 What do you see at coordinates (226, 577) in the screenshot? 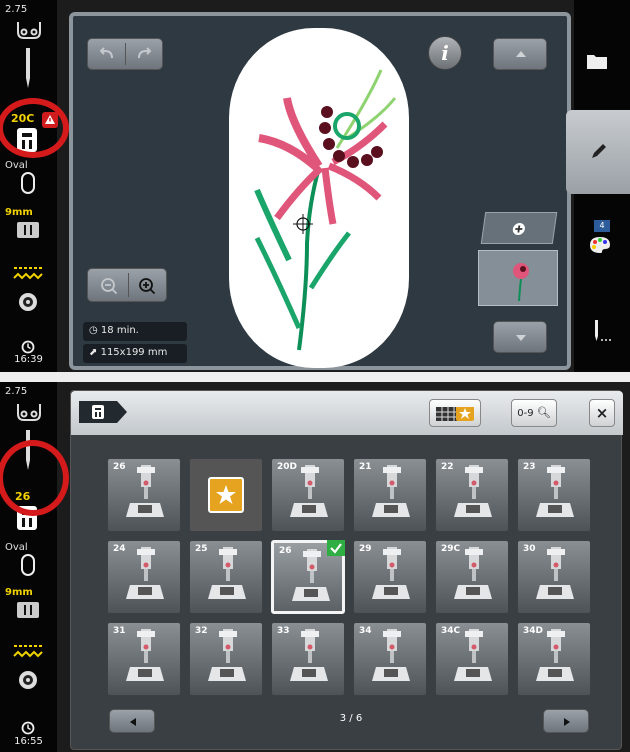
I see `presser-foot-tile: 25` at bounding box center [226, 577].